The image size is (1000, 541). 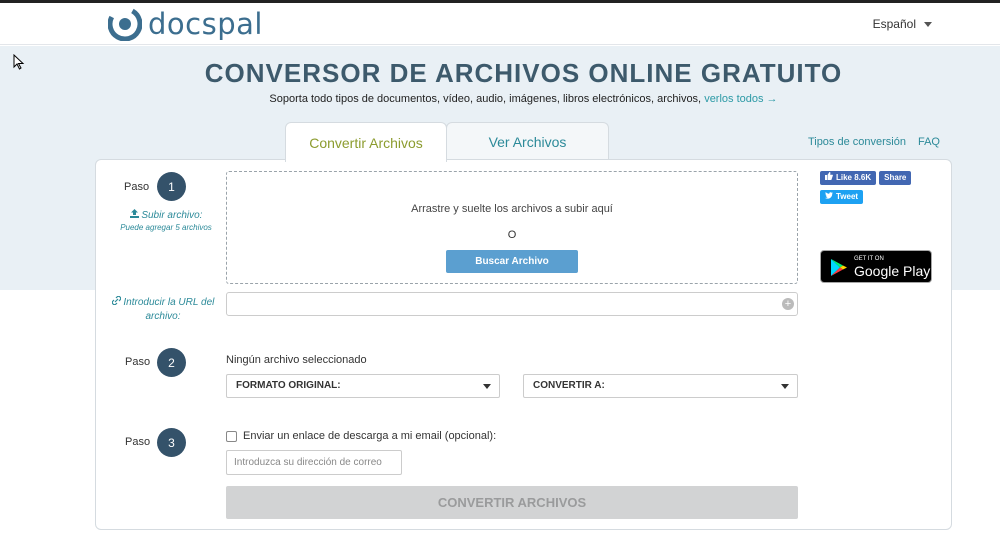 What do you see at coordinates (288, 385) in the screenshot?
I see `source-format-label: FORMATO ORIGINAL:` at bounding box center [288, 385].